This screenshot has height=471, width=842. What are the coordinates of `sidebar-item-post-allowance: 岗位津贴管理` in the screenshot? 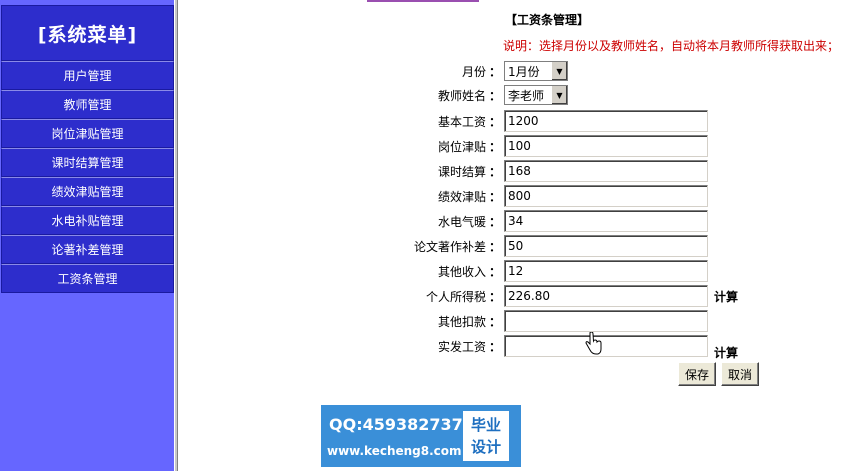 It's located at (87, 133).